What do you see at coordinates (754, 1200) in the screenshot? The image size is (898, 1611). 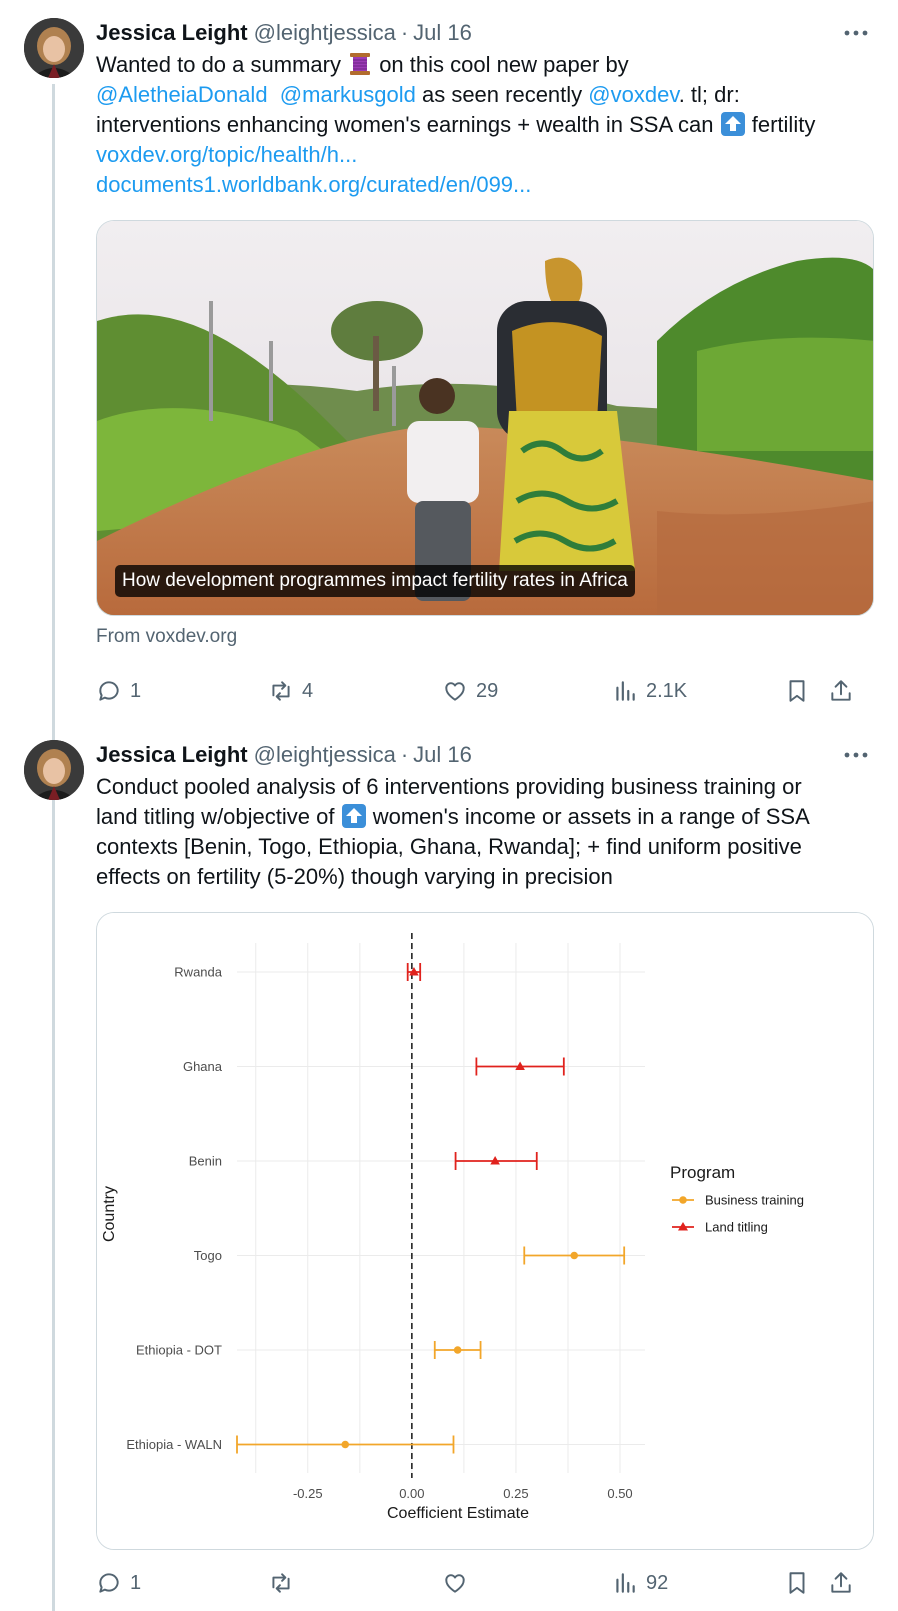 I see `legend-label: Business training` at bounding box center [754, 1200].